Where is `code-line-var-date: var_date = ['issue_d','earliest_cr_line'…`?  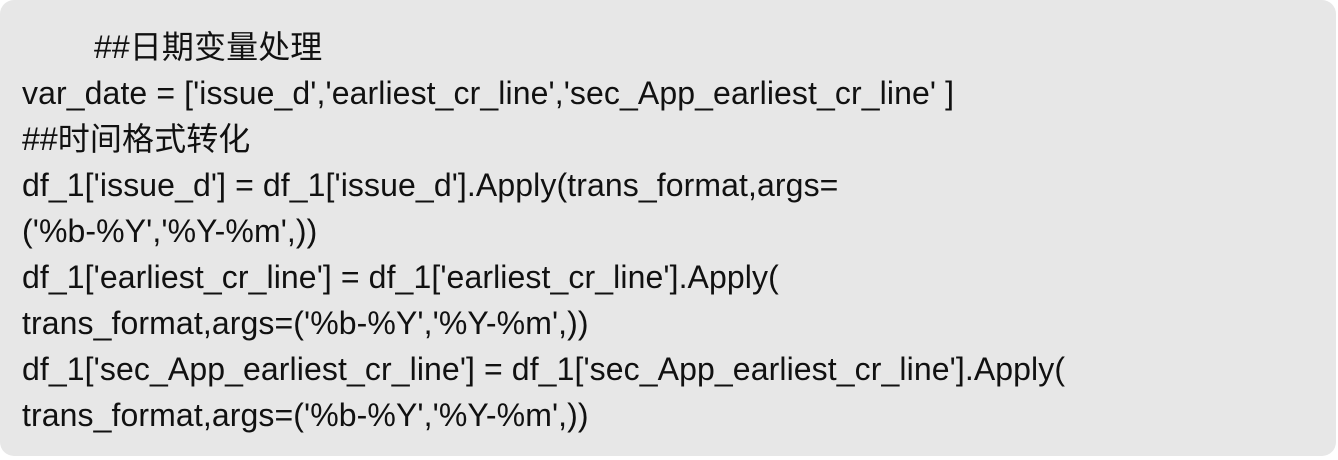 code-line-var-date: var_date = ['issue_d','earliest_cr_line'… is located at coordinates (488, 93).